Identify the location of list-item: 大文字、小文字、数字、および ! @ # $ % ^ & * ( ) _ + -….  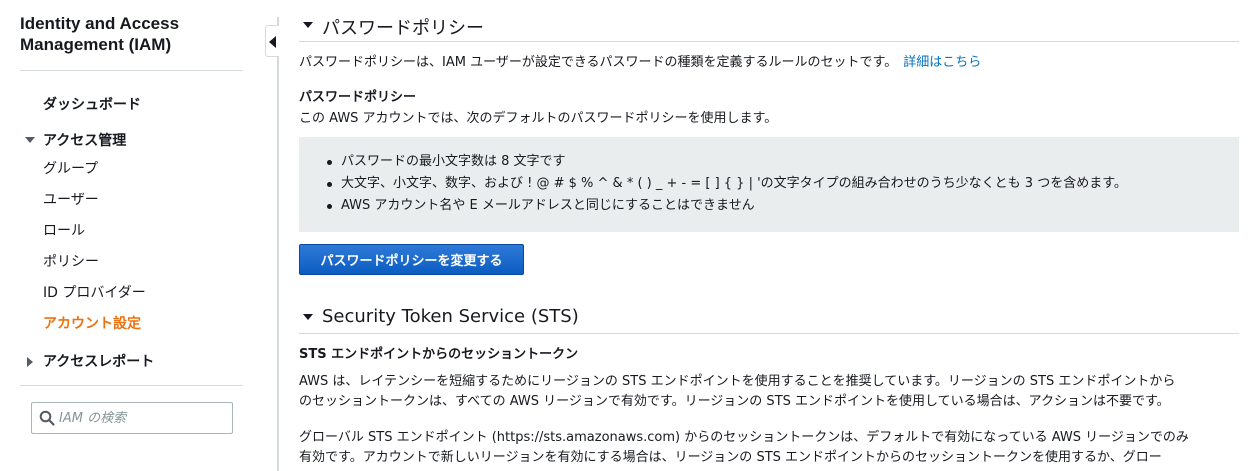
(724, 184).